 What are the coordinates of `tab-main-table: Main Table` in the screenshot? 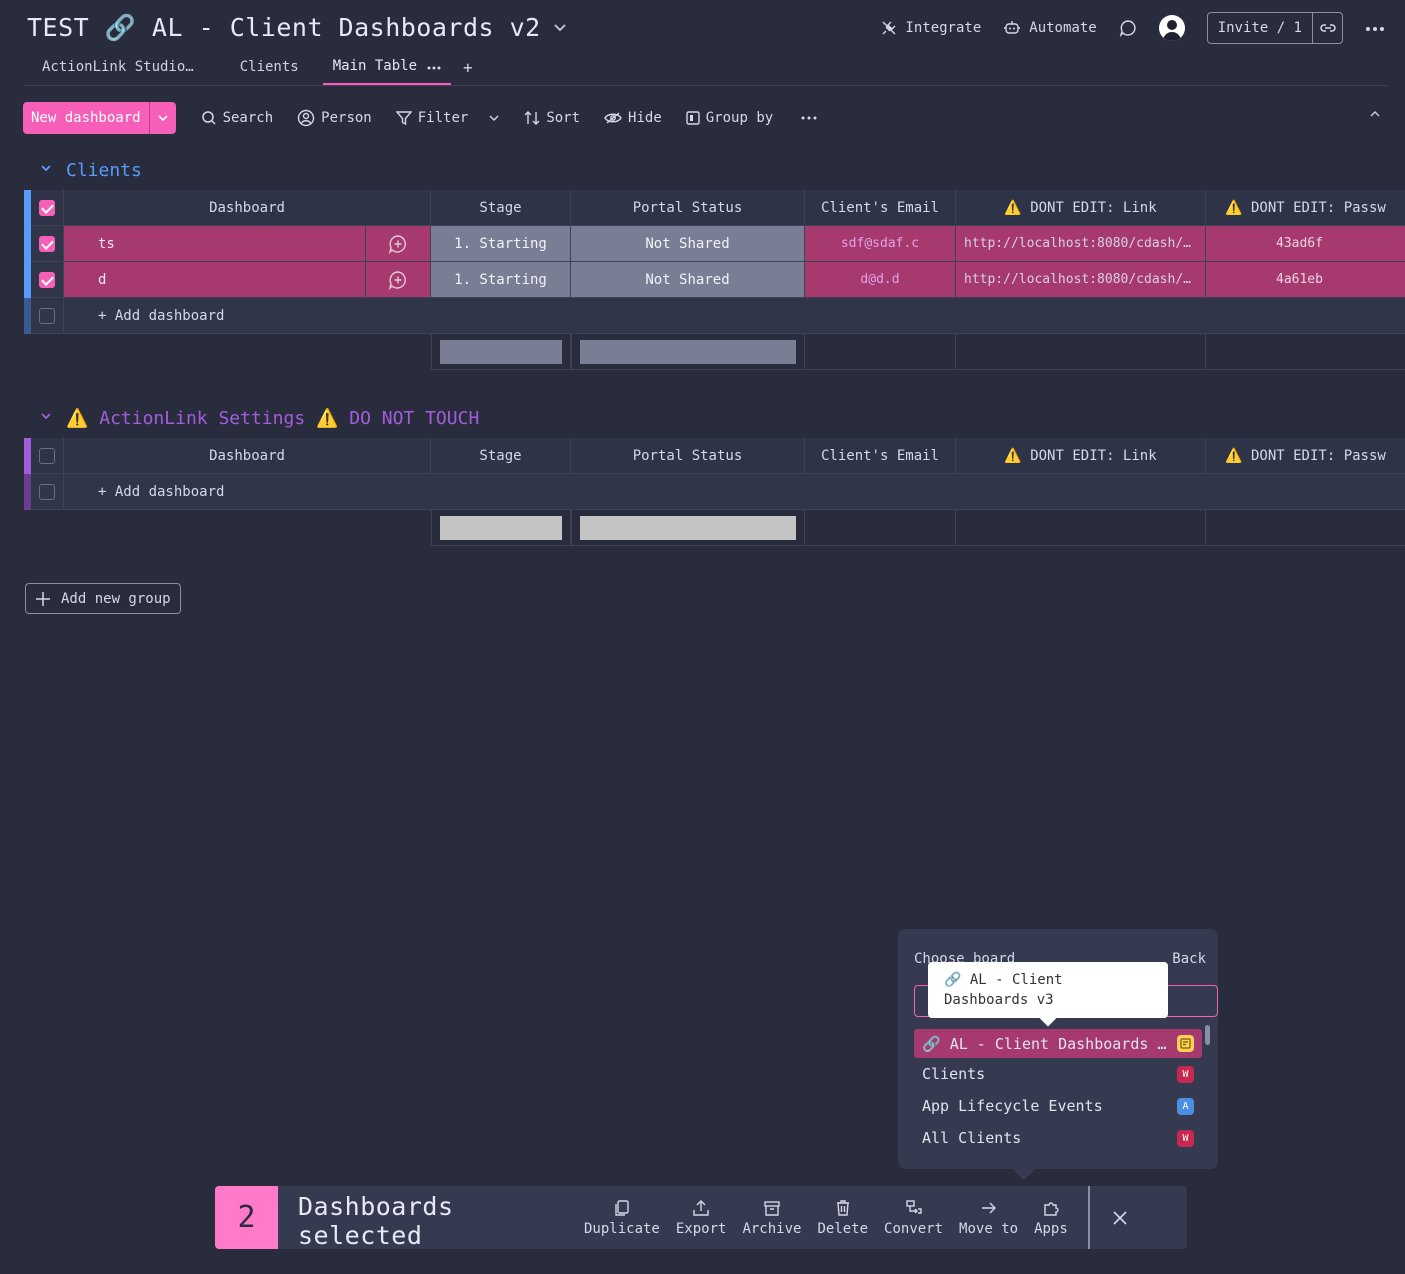 It's located at (387, 67).